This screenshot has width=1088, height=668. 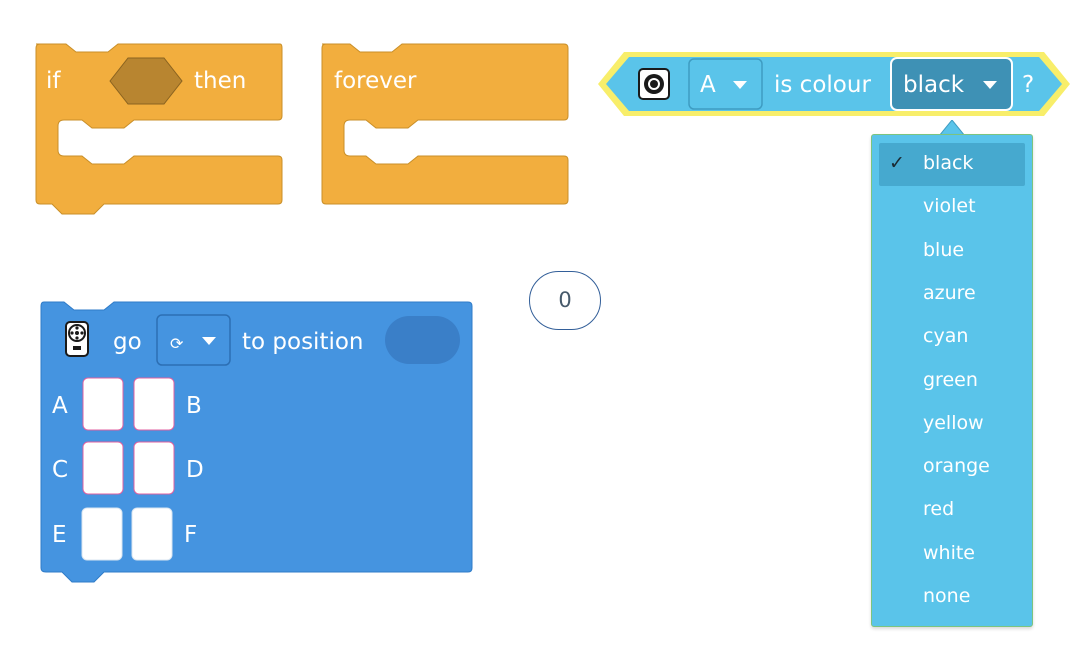 What do you see at coordinates (60, 470) in the screenshot?
I see `port-label-c: C` at bounding box center [60, 470].